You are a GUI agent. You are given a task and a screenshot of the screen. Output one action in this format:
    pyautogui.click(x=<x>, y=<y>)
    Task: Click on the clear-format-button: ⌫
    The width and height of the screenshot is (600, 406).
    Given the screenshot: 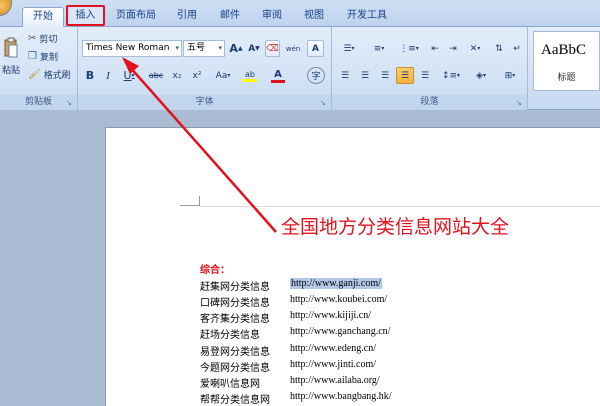 What is the action you would take?
    pyautogui.click(x=272, y=48)
    